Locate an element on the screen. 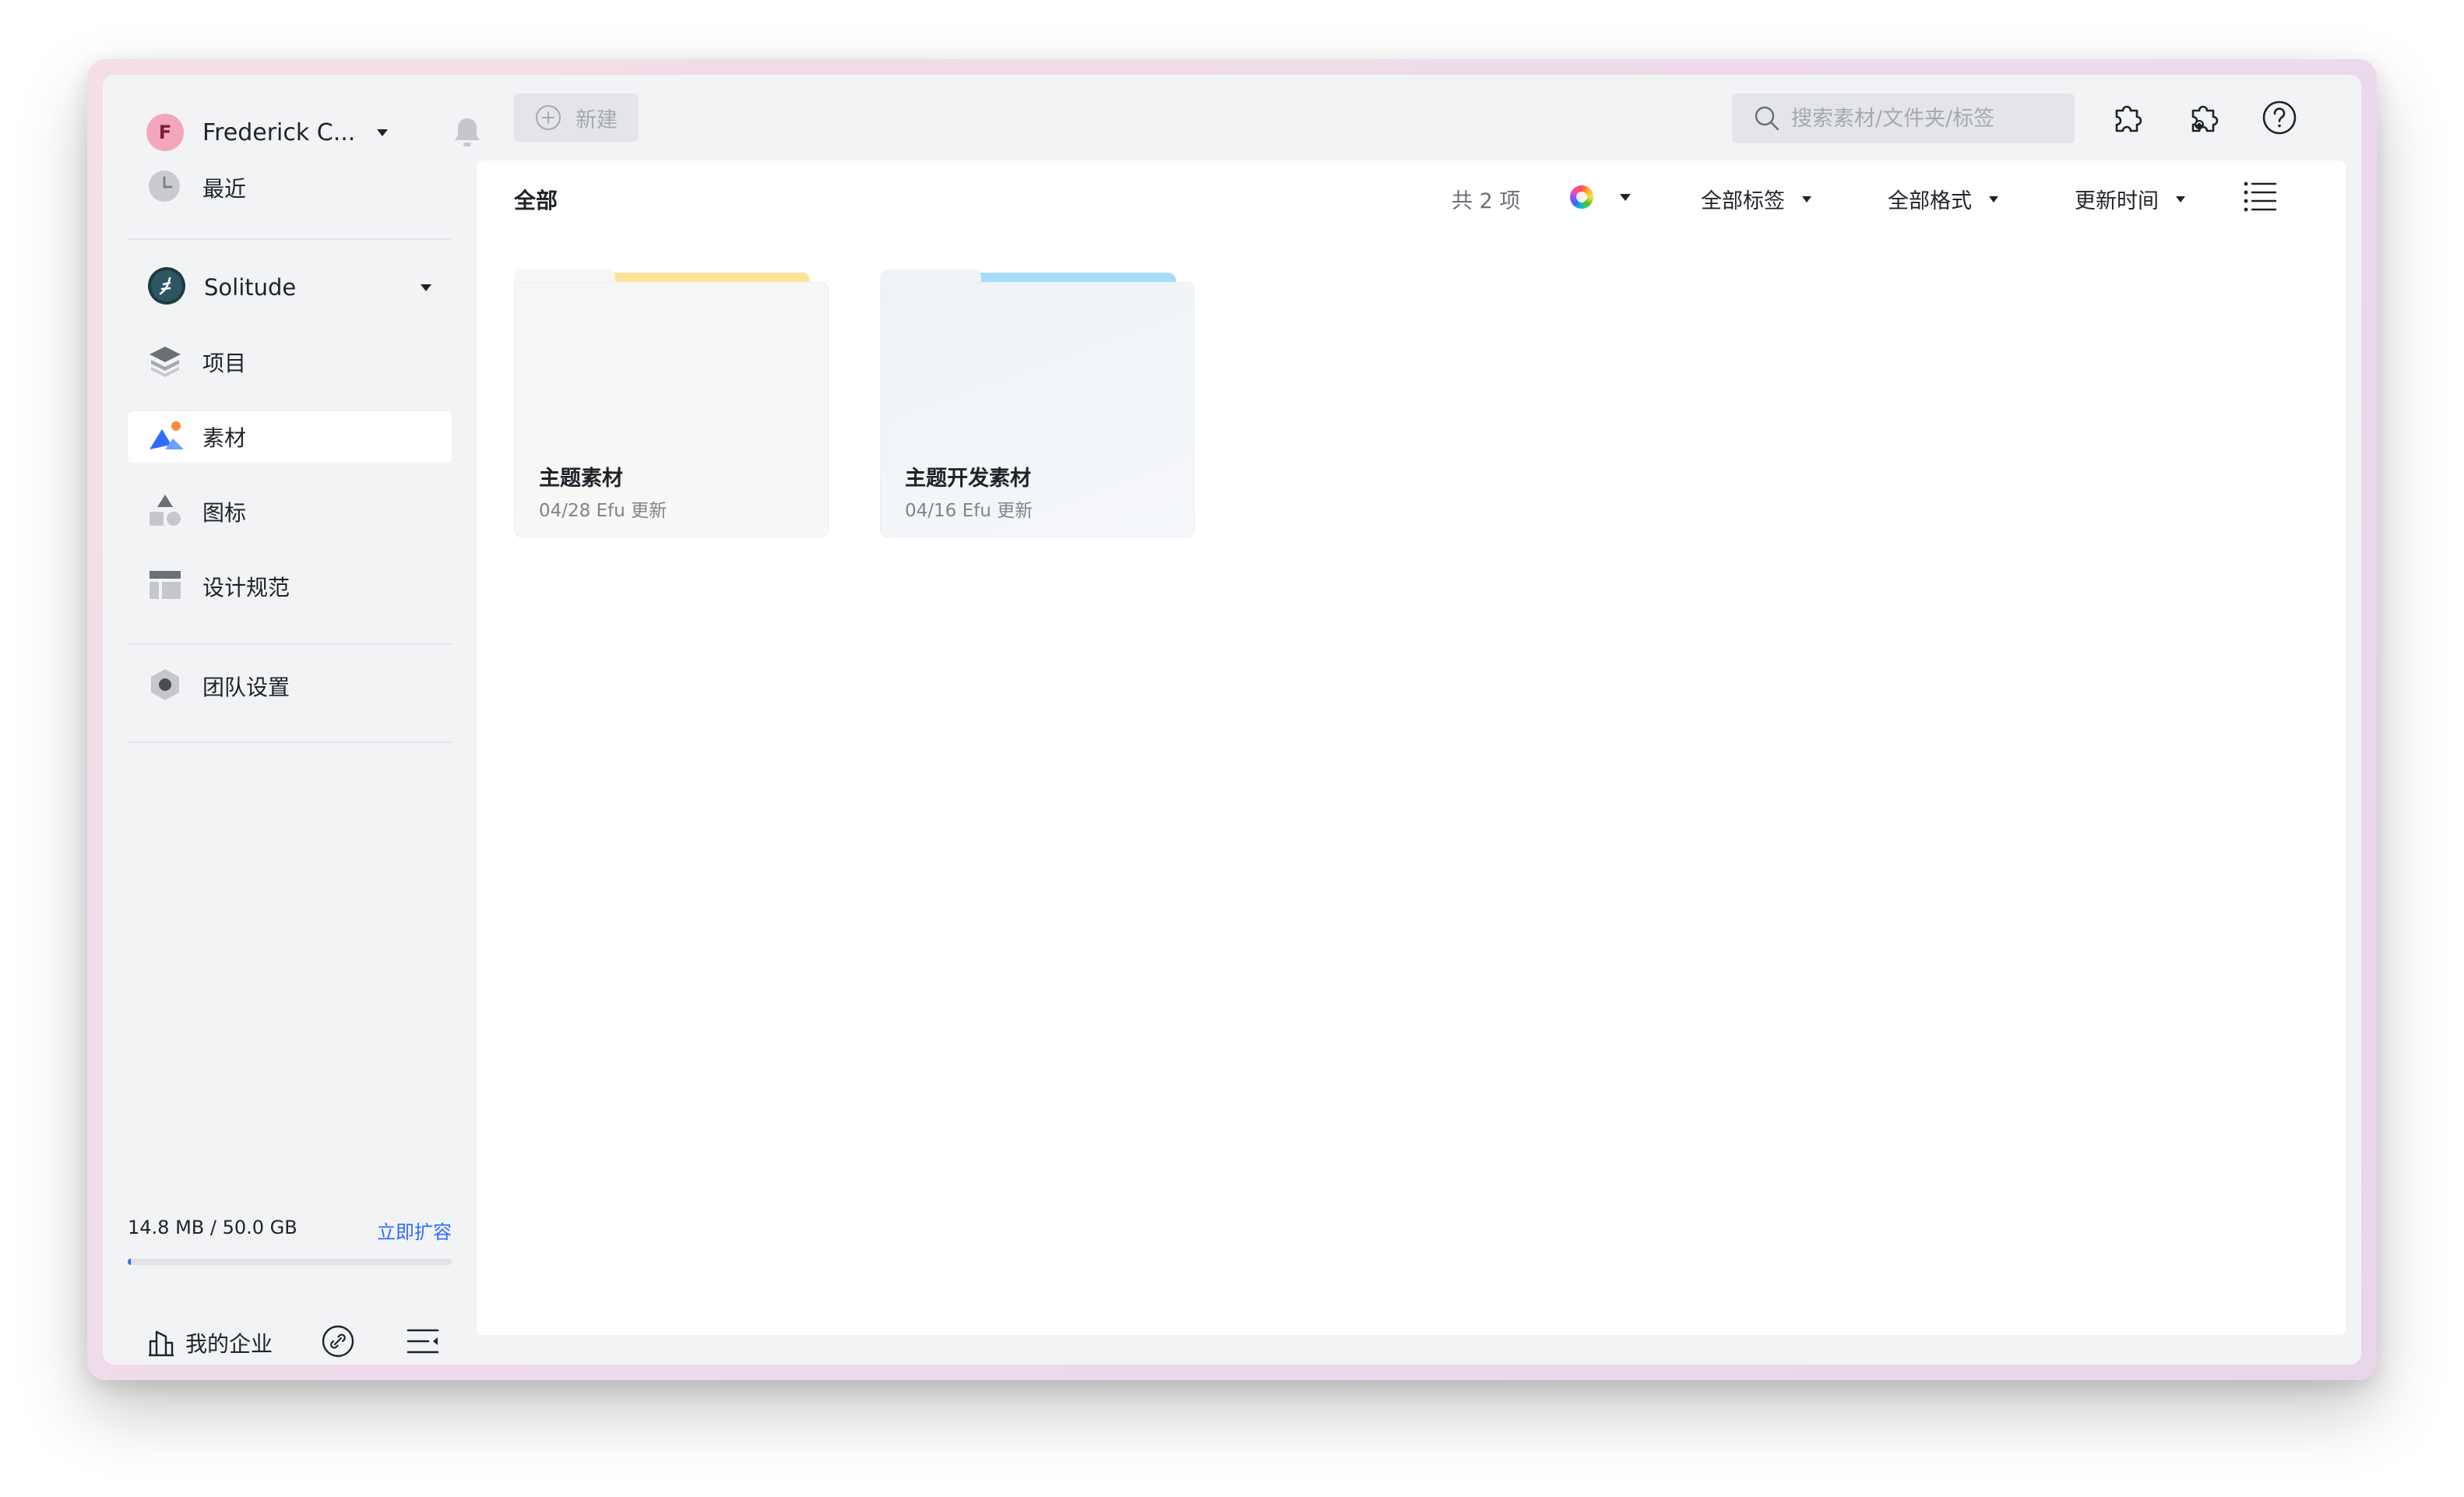  collapse-menu-icon is located at coordinates (423, 1342).